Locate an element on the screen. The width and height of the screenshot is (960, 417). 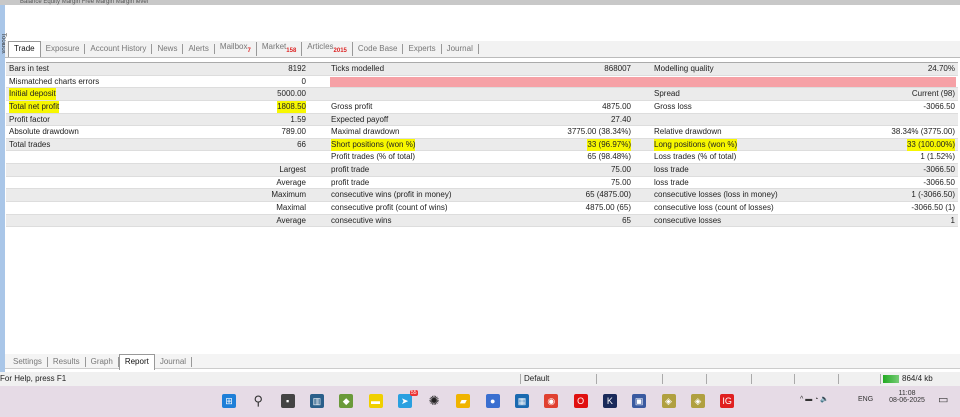
row-label: Long positions (won %) is located at coordinates (696, 144).